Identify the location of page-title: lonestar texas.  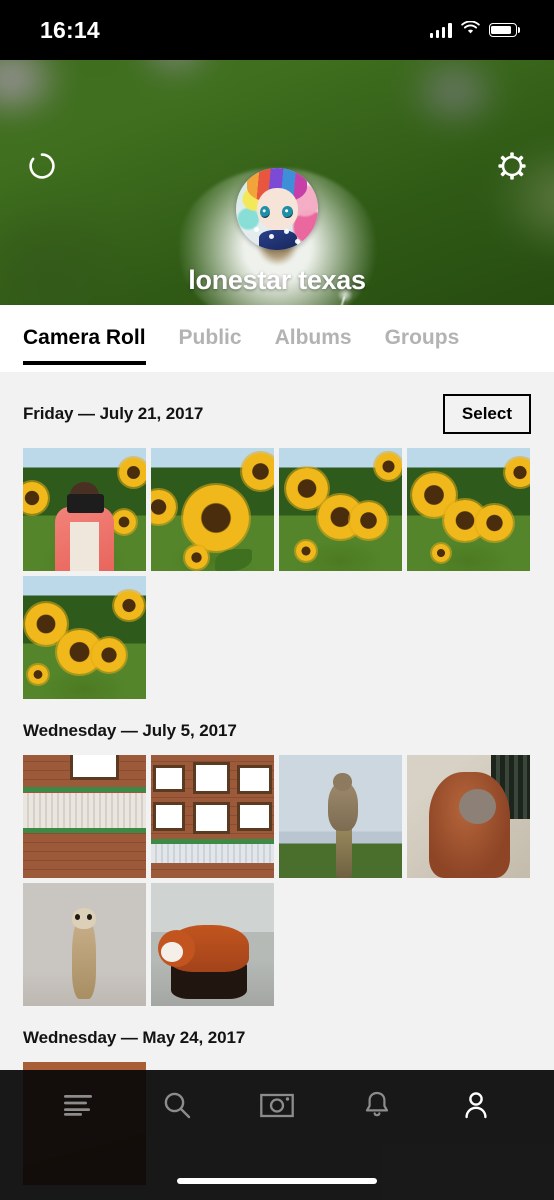
(277, 280).